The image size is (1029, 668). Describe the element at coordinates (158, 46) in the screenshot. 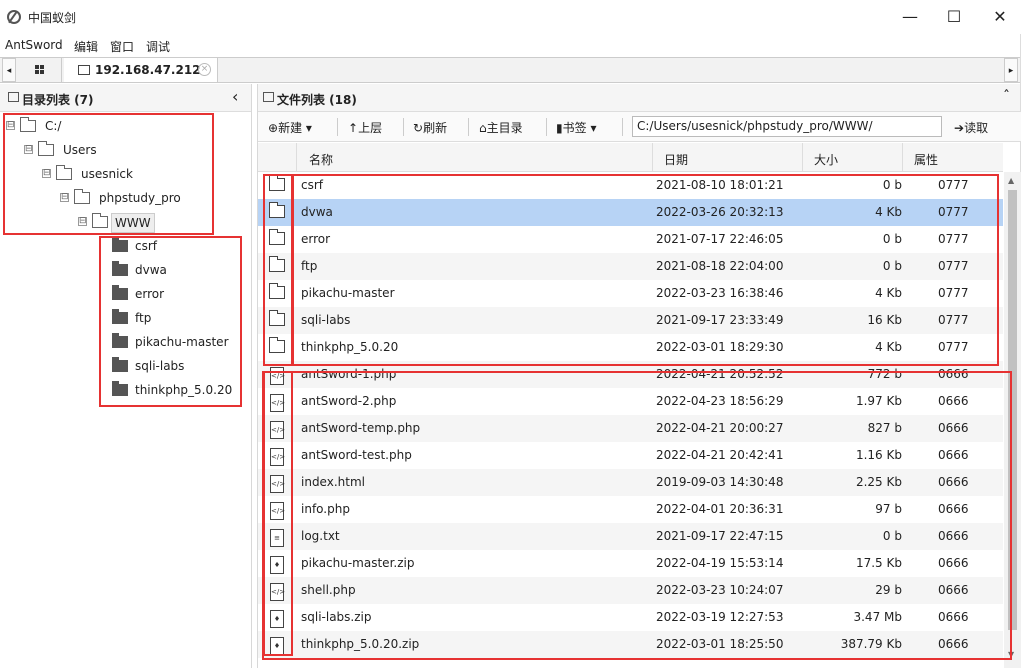

I see `menu-debug: 调试` at that location.